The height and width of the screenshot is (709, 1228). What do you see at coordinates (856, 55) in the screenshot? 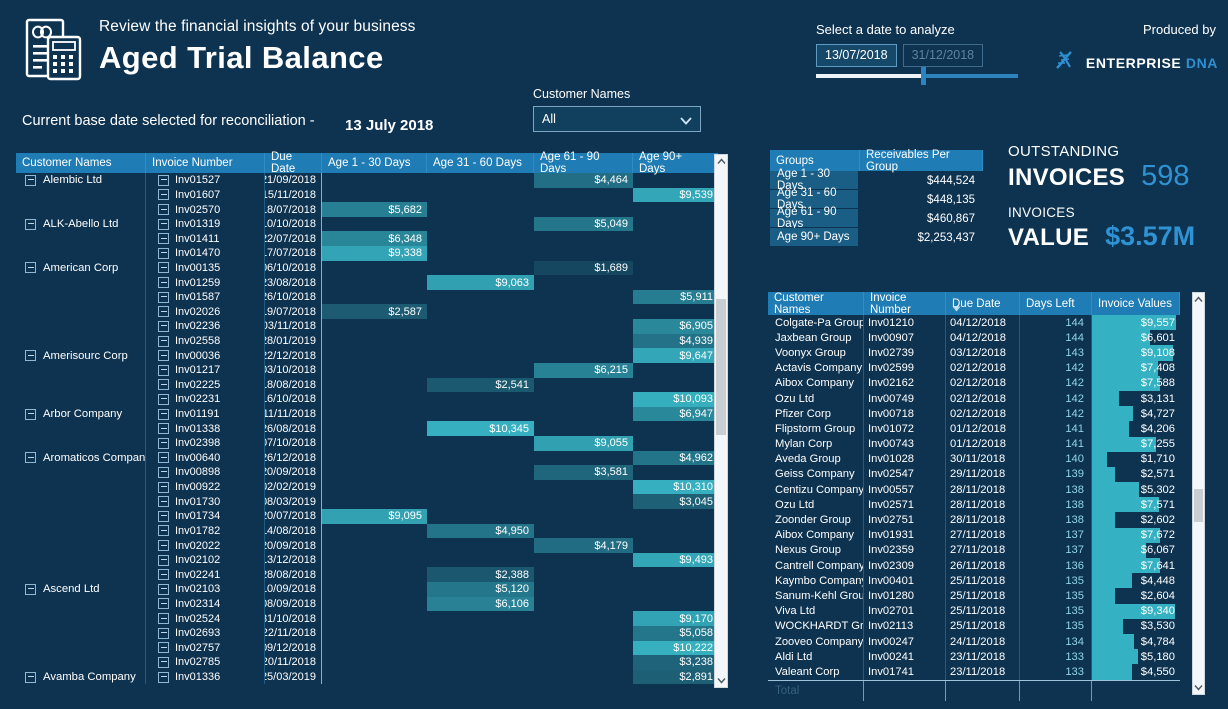
I see `date-range-start-input: 13/07/2018` at bounding box center [856, 55].